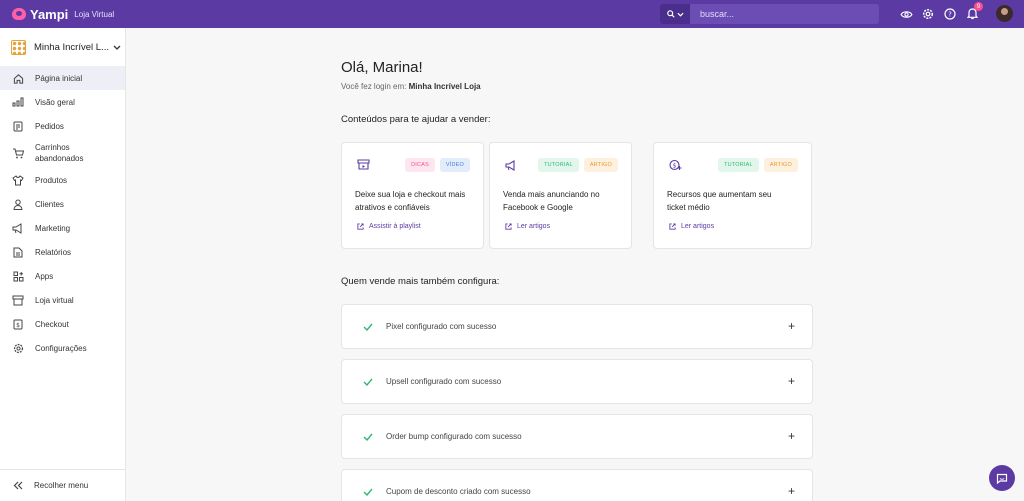 This screenshot has width=1024, height=501. Describe the element at coordinates (978, 6) in the screenshot. I see `notification-badge: 9` at that location.